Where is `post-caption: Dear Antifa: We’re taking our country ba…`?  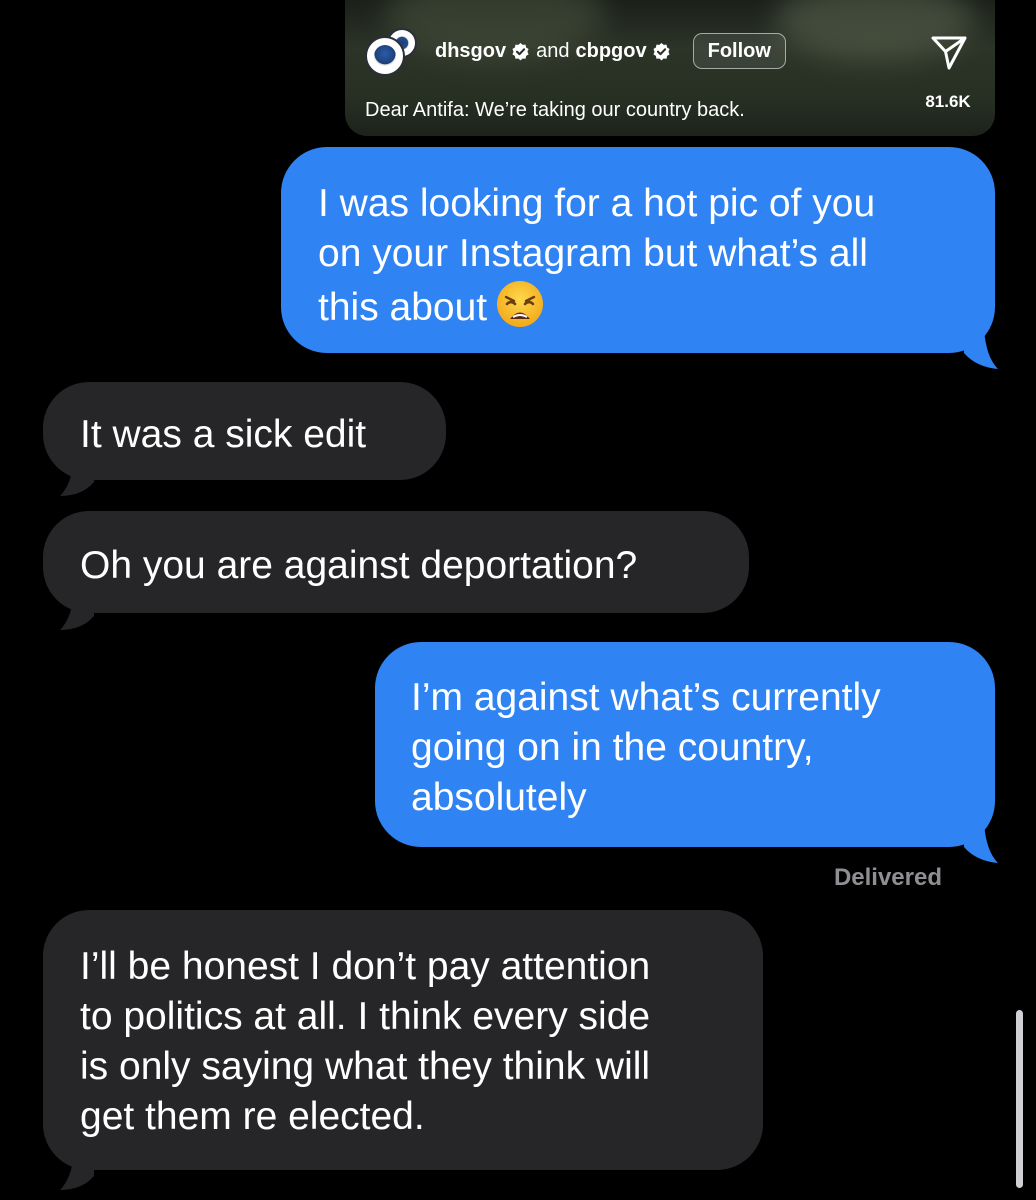 post-caption: Dear Antifa: We’re taking our country ba… is located at coordinates (555, 110).